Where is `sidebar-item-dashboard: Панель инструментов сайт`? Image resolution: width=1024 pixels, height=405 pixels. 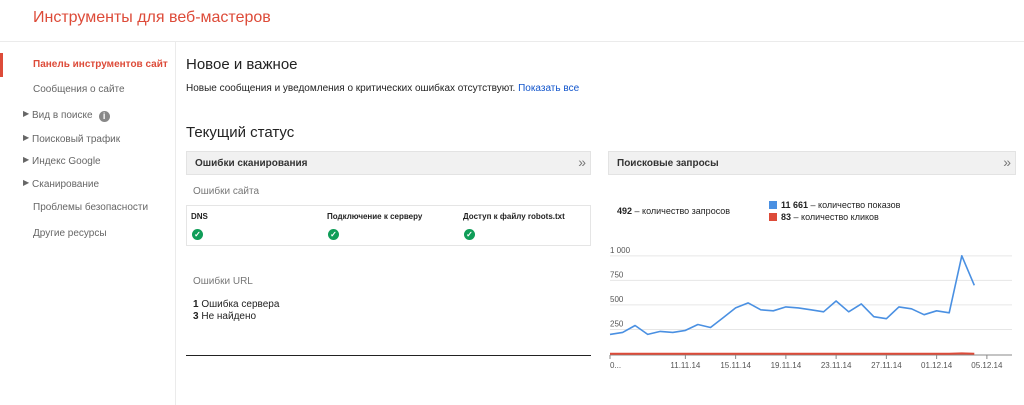 sidebar-item-dashboard: Панель инструментов сайт is located at coordinates (87, 65).